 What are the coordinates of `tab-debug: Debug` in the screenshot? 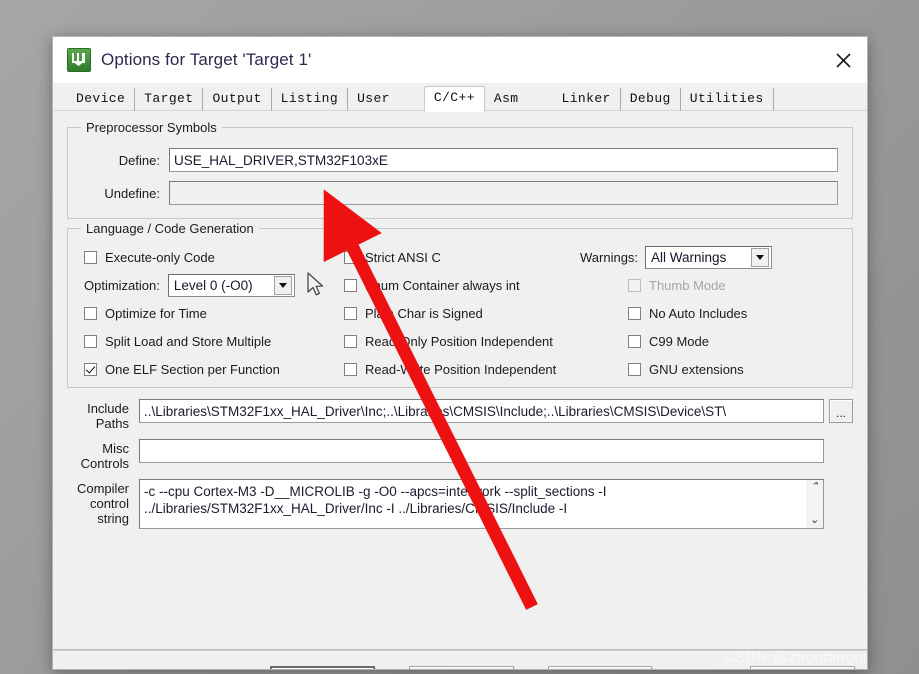 It's located at (651, 99).